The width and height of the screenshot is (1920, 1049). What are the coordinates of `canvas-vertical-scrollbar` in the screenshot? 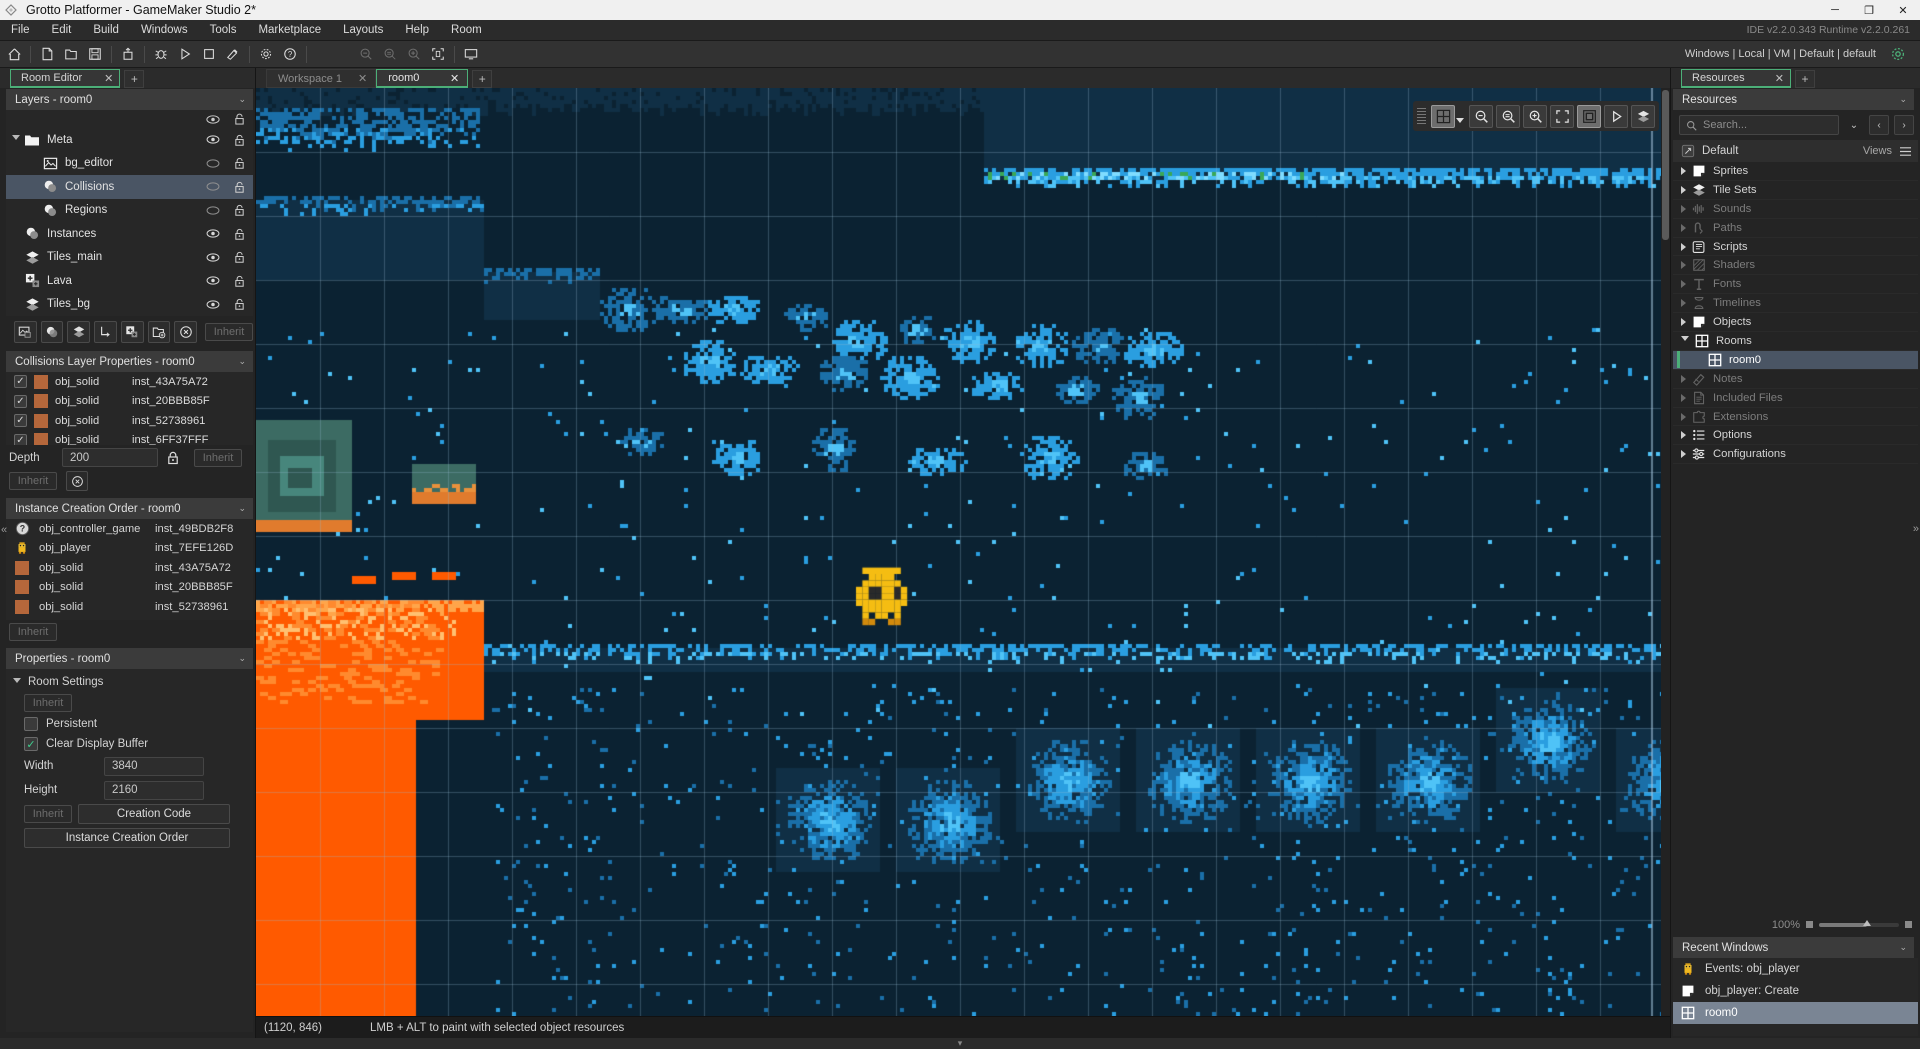 It's located at (1665, 552).